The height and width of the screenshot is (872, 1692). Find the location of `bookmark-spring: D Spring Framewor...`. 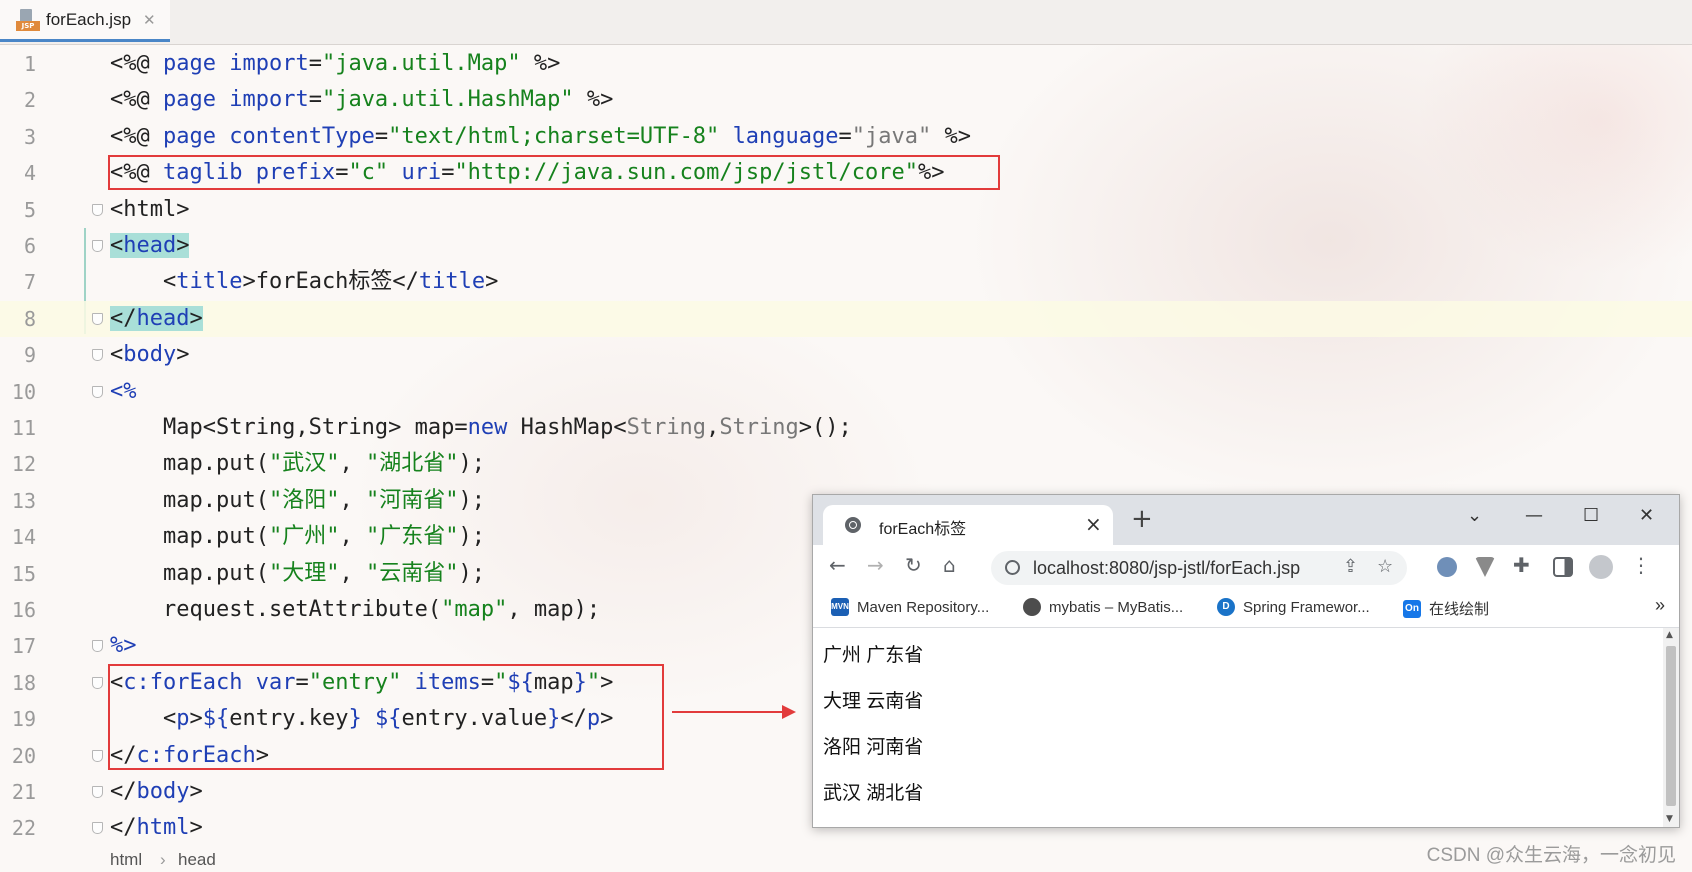

bookmark-spring: D Spring Framewor... is located at coordinates (1293, 607).